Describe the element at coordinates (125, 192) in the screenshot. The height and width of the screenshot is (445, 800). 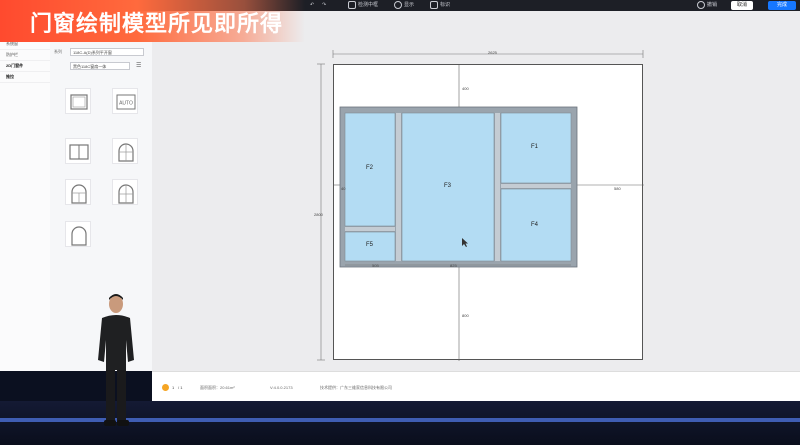
I see `template-arched-cross-window` at that location.